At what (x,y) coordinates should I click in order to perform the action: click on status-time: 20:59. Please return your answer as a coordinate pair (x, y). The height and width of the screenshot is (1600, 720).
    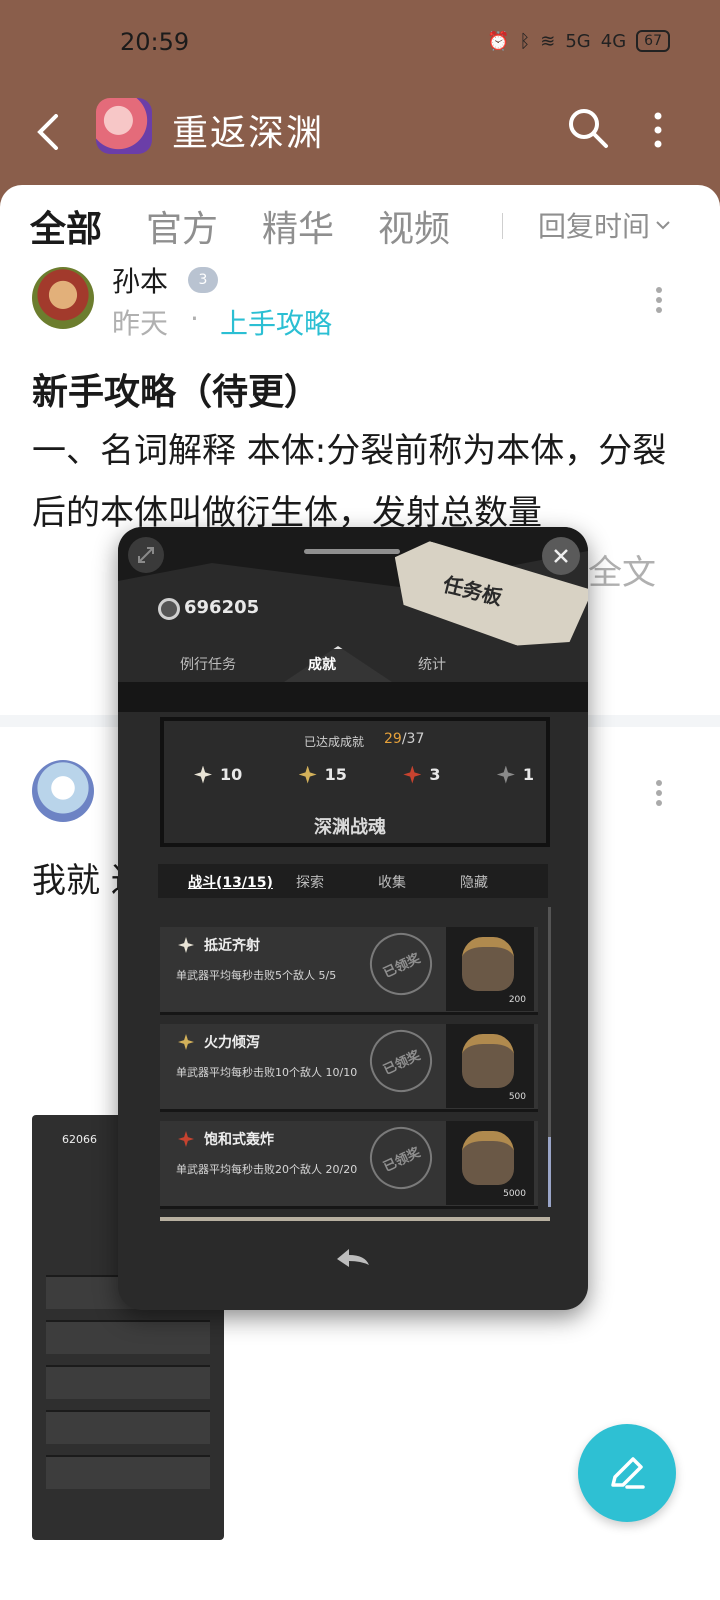
    Looking at the image, I should click on (155, 42).